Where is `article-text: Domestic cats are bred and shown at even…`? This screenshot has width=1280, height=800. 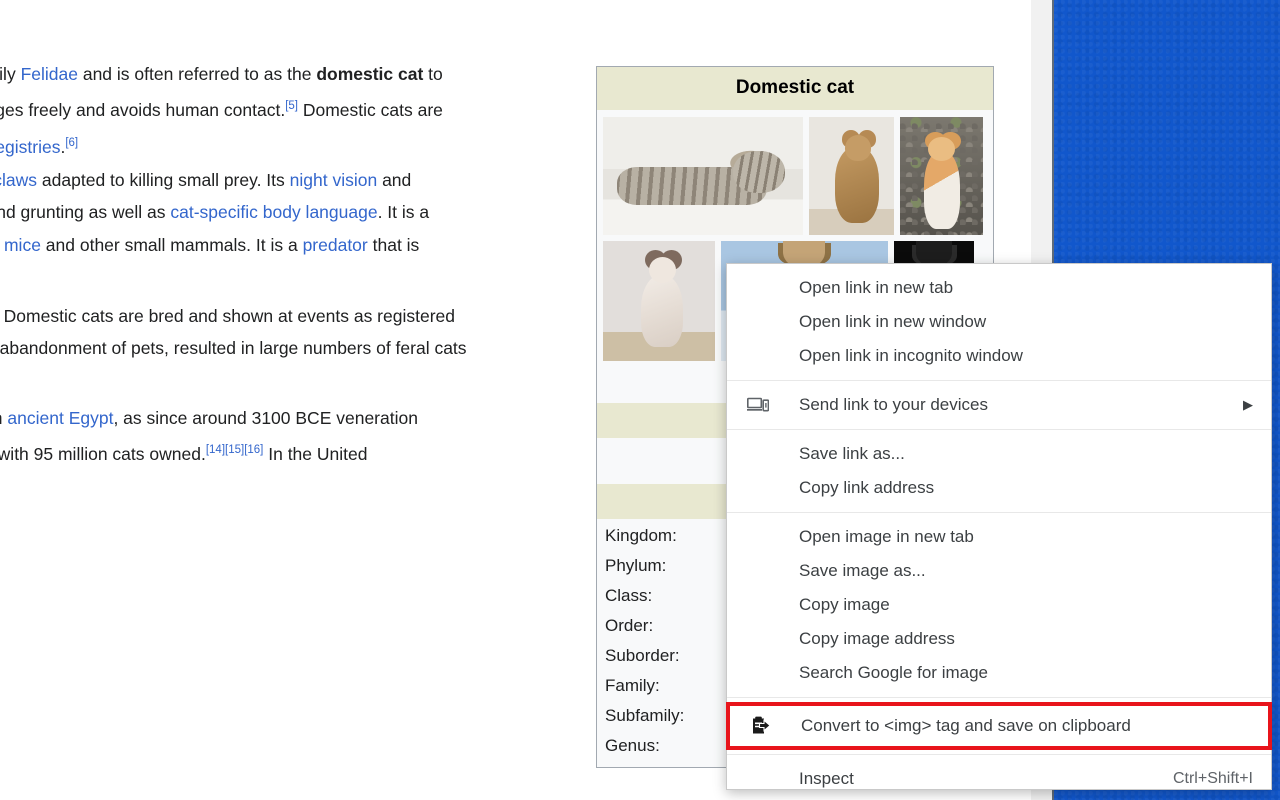
article-text: Domestic cats are bred and shown at even… is located at coordinates (228, 315).